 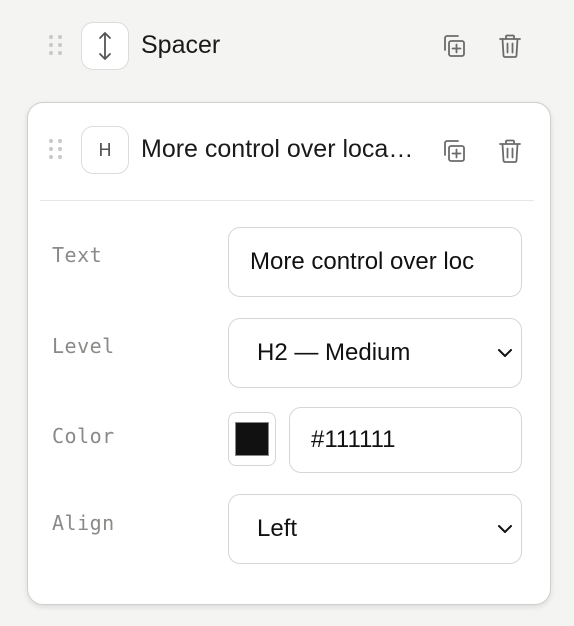 I want to click on color-field-label: Color, so click(x=83, y=436).